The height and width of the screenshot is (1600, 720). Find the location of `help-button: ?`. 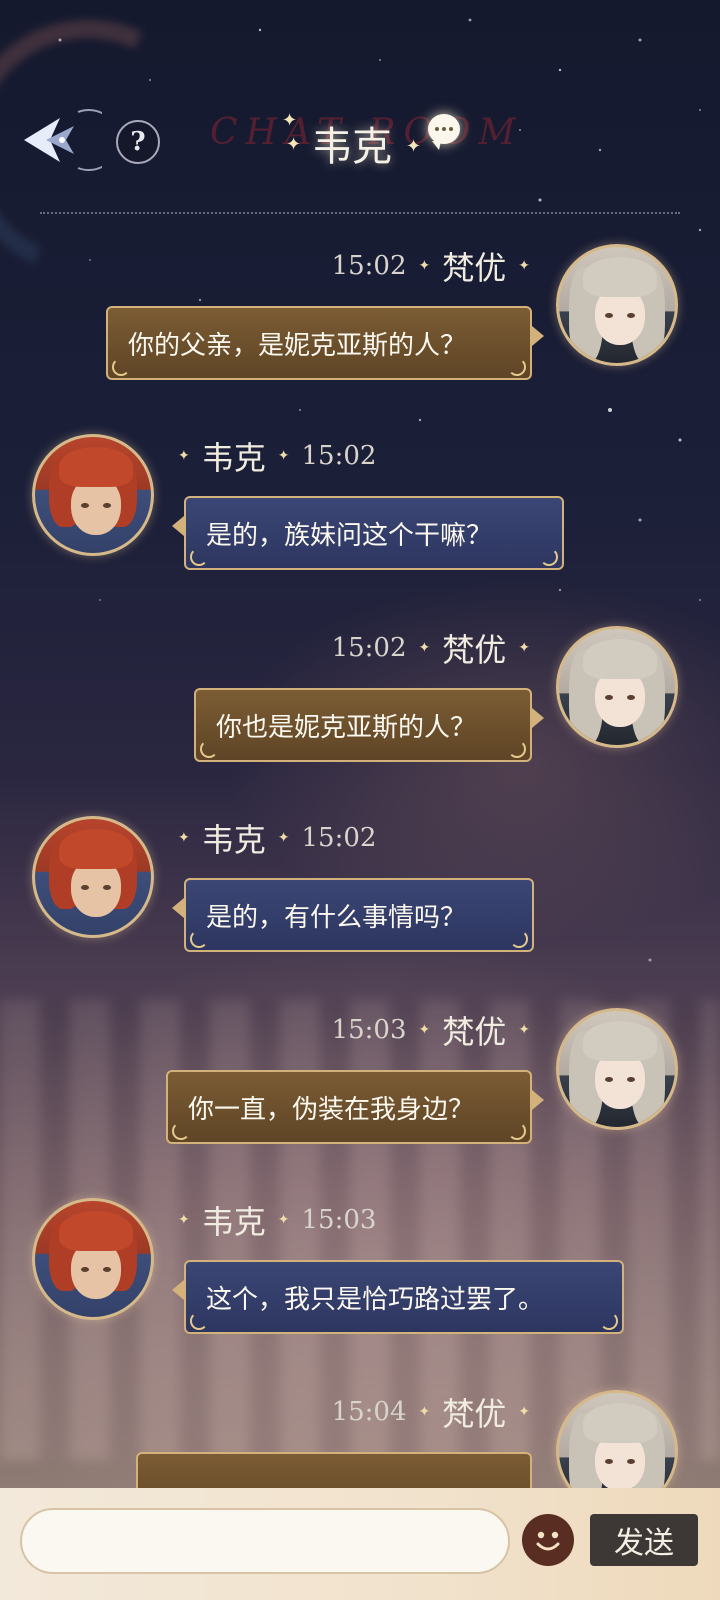

help-button: ? is located at coordinates (138, 142).